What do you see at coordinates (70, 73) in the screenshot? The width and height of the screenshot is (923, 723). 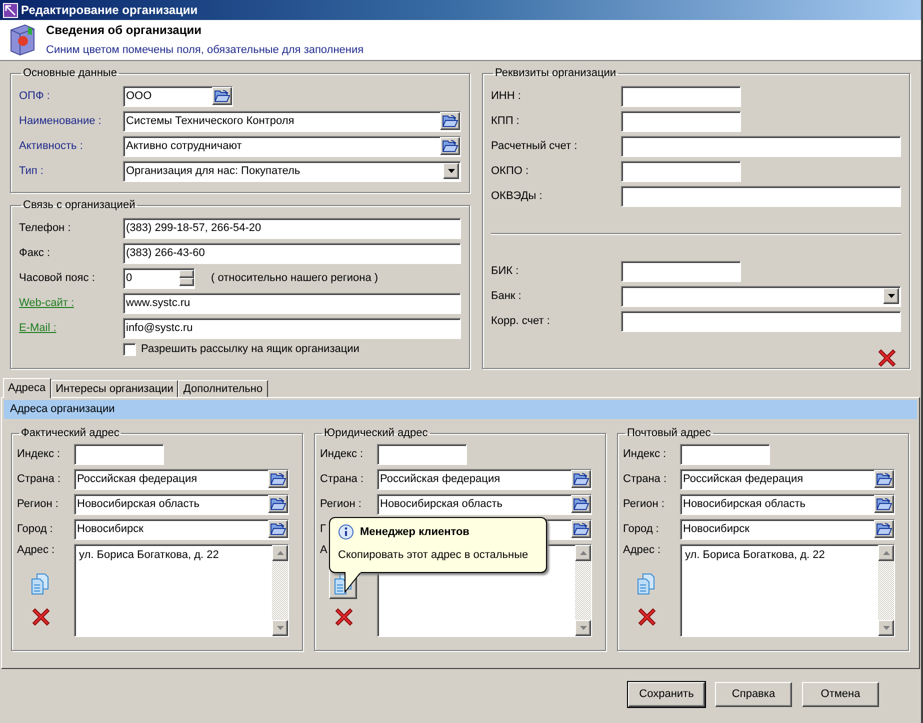 I see `group-title: Основные данные` at bounding box center [70, 73].